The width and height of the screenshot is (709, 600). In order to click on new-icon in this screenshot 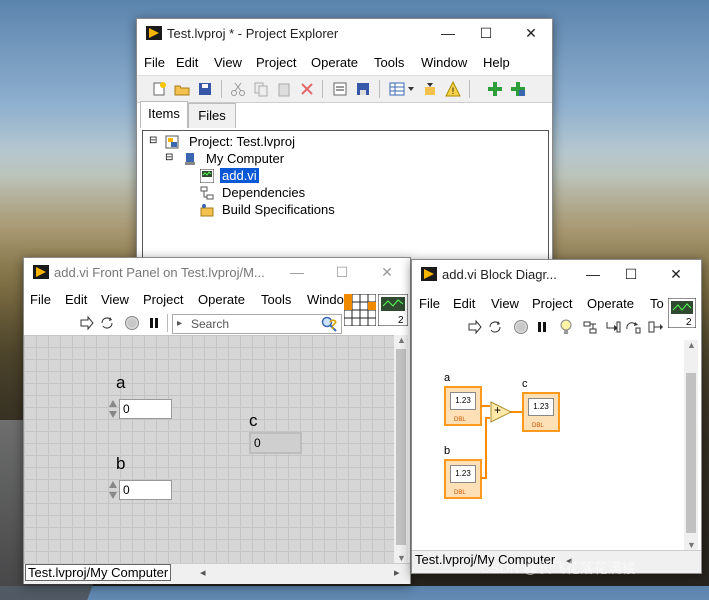, I will do `click(159, 89)`.